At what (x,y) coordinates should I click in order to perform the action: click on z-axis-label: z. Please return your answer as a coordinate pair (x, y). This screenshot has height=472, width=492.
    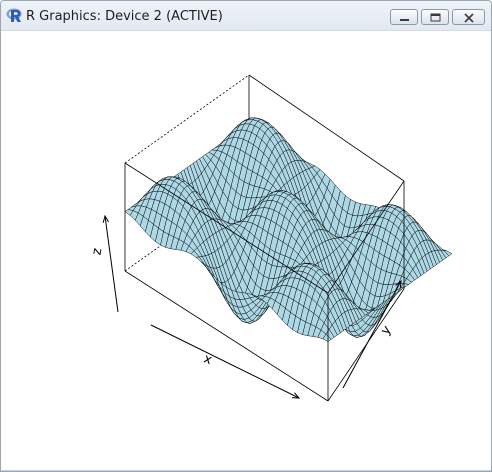
    Looking at the image, I should click on (97, 251).